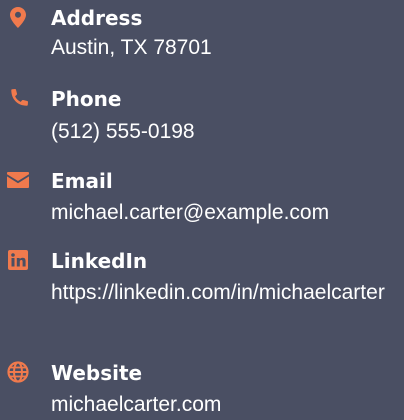 Image resolution: width=404 pixels, height=420 pixels. Describe the element at coordinates (86, 99) in the screenshot. I see `phone-label: Phone` at that location.